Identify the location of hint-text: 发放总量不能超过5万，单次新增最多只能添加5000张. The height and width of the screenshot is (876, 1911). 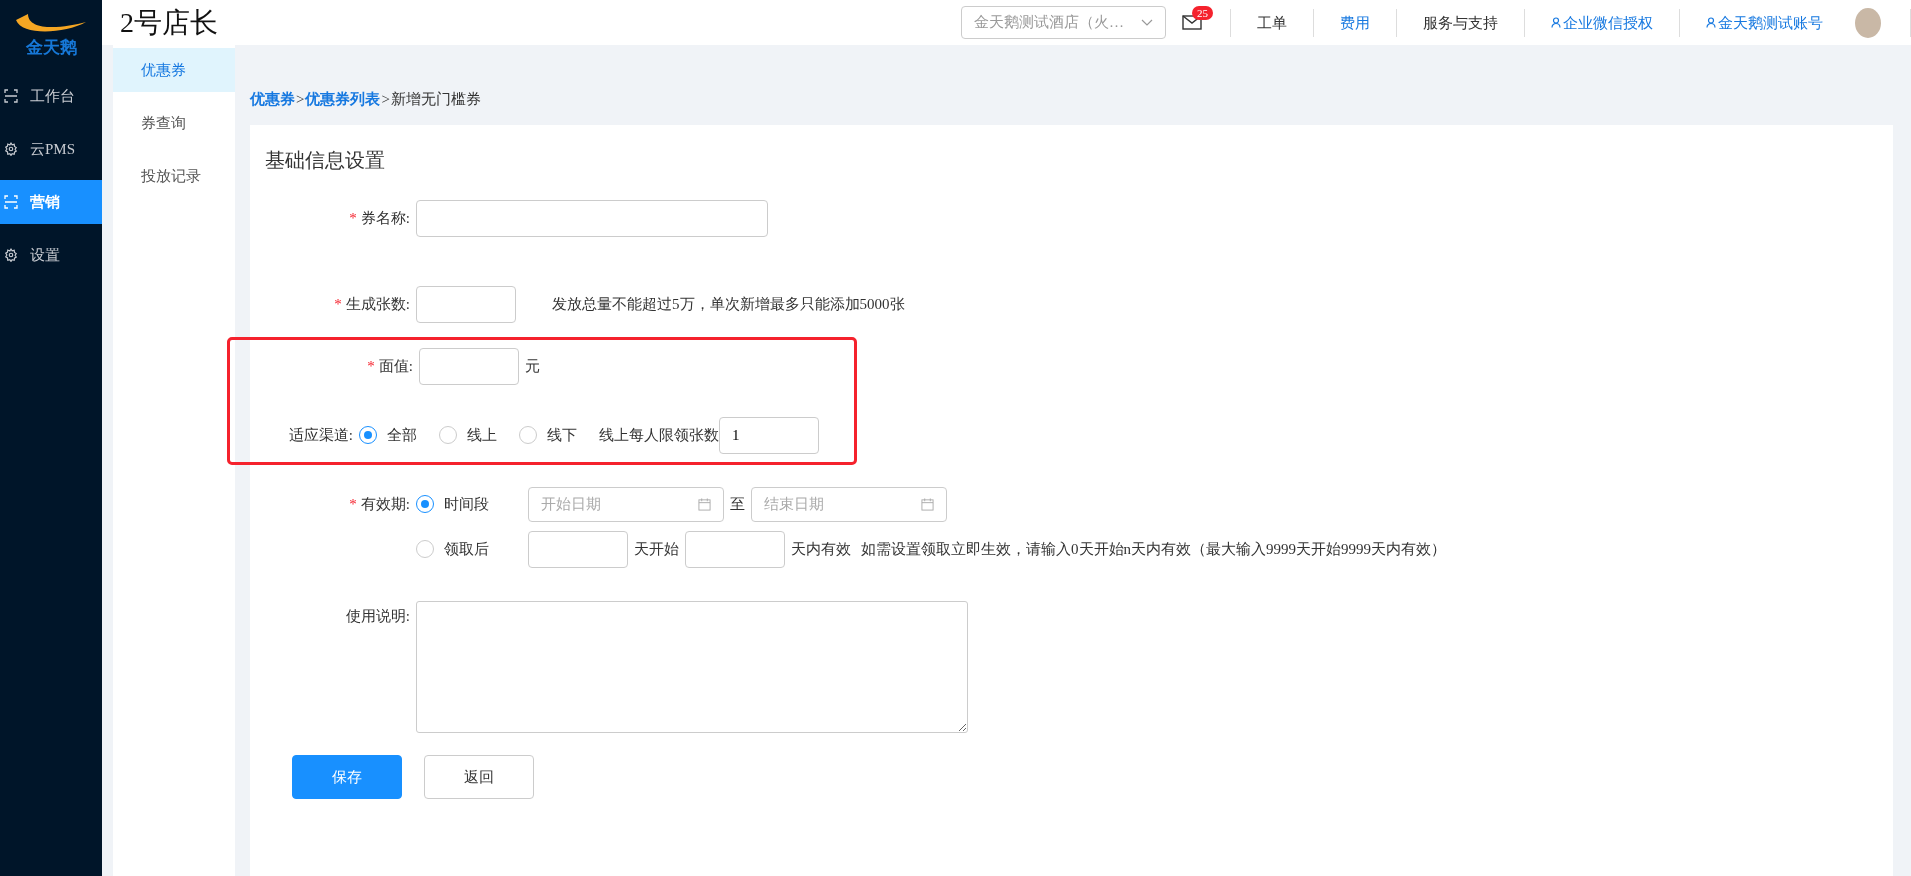
(728, 304).